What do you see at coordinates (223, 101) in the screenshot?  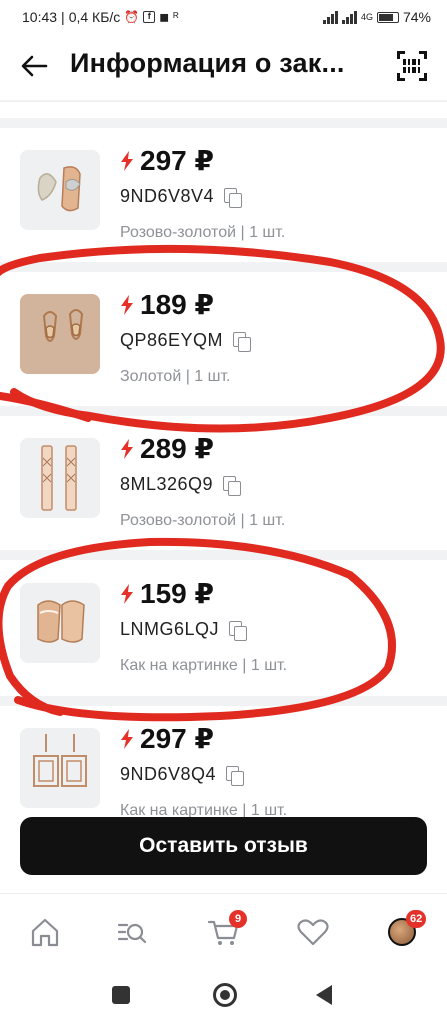 I see `header-divider` at bounding box center [223, 101].